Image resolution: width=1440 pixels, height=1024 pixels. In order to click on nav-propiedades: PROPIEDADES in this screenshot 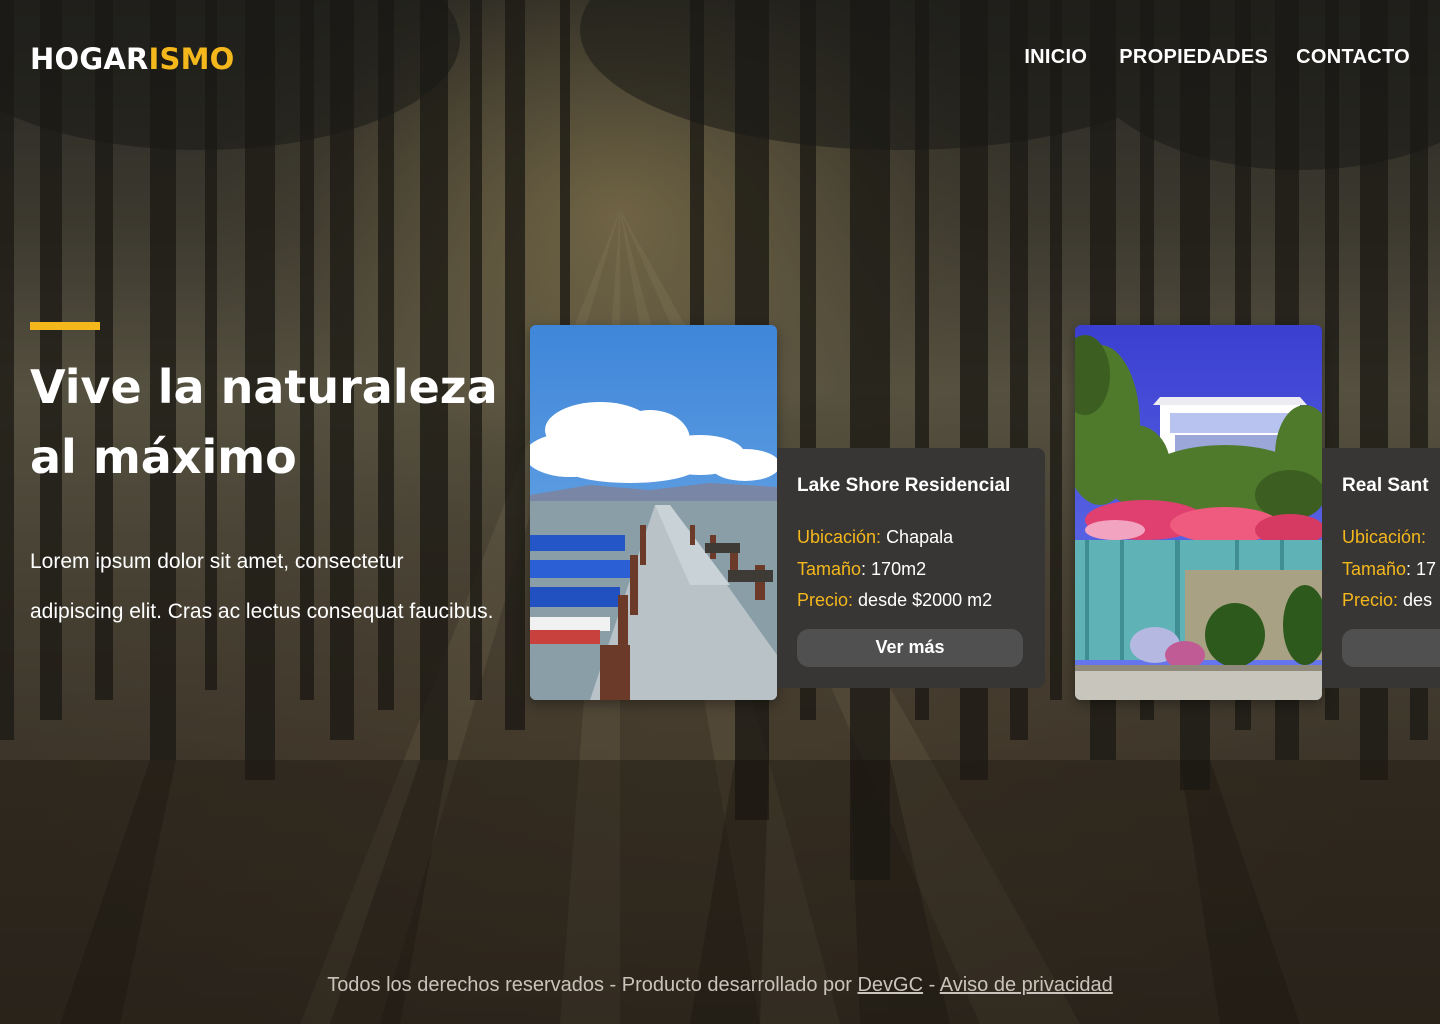, I will do `click(1193, 57)`.